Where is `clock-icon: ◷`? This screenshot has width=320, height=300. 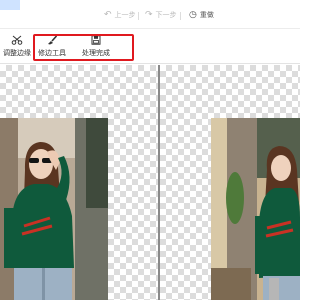
clock-icon: ◷ is located at coordinates (193, 15).